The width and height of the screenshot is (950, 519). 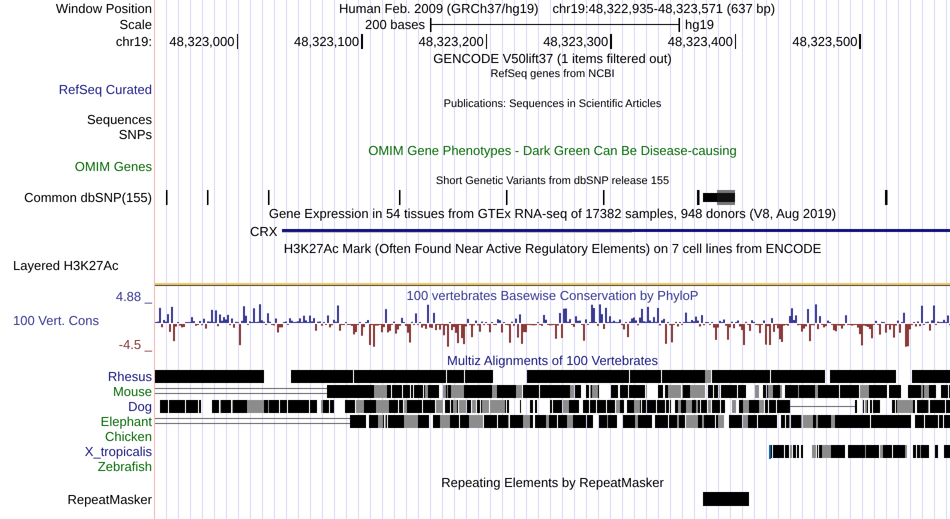 I want to click on row-label: Scale, so click(x=135, y=24).